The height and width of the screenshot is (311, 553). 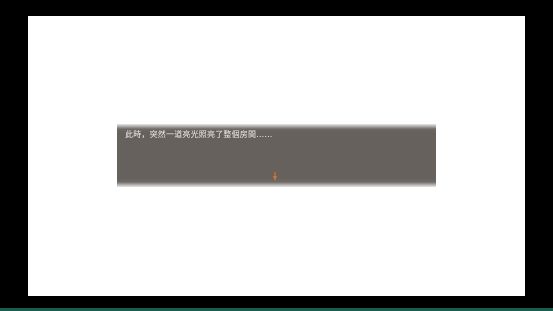 I want to click on continue-arrow-icon, so click(x=275, y=176).